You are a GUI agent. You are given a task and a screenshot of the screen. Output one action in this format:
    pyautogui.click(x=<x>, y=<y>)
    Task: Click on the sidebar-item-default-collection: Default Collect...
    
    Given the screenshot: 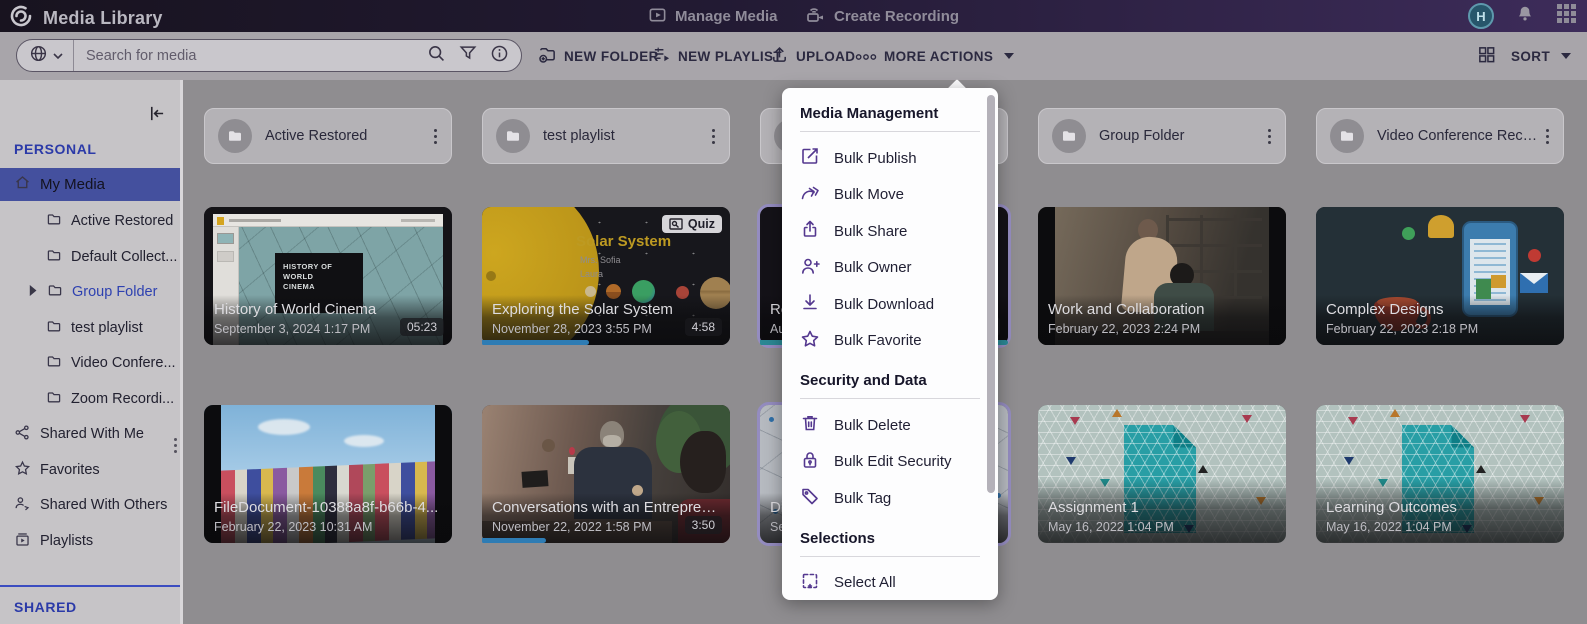 What is the action you would take?
    pyautogui.click(x=90, y=257)
    